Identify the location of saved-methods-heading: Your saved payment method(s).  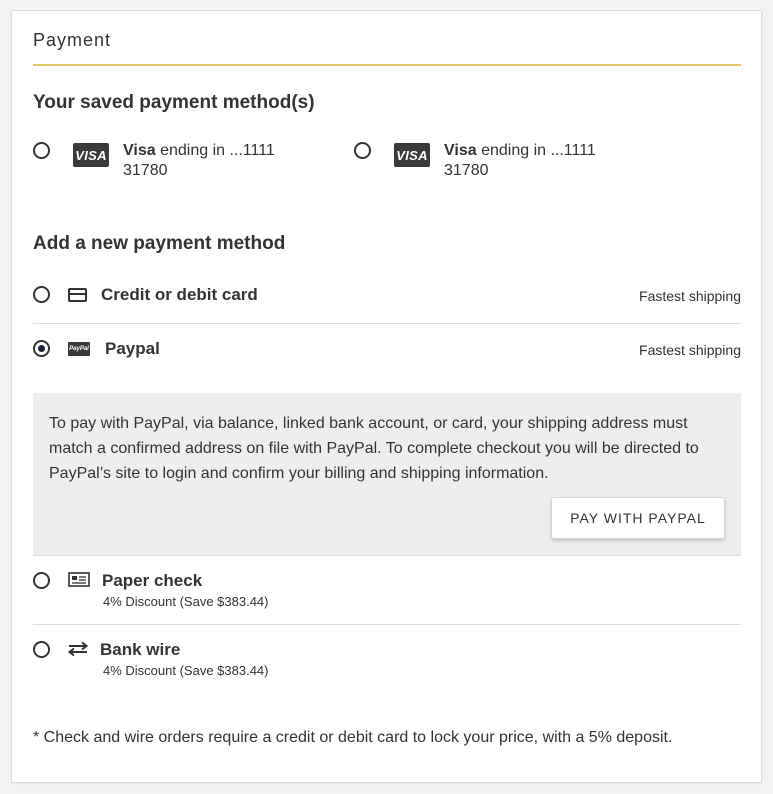
(174, 102).